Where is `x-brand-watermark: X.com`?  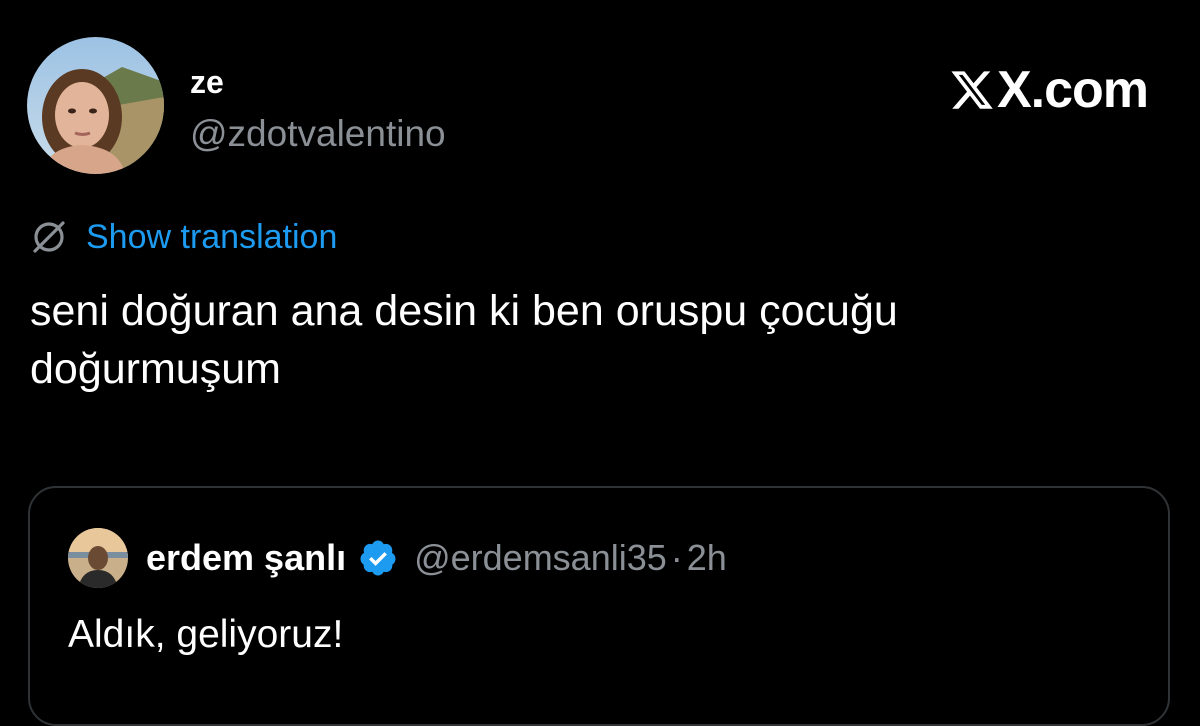 x-brand-watermark: X.com is located at coordinates (1049, 90).